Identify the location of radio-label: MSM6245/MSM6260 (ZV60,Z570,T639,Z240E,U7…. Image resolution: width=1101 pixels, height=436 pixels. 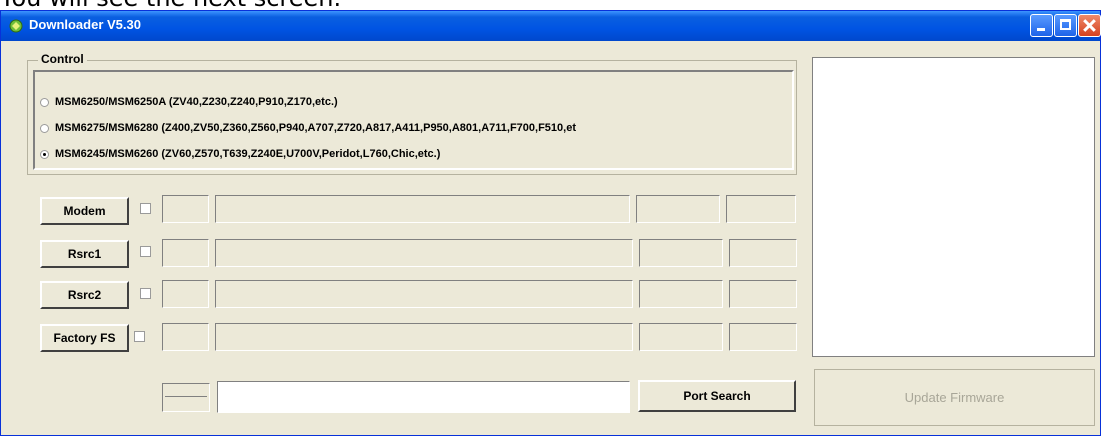
(248, 154).